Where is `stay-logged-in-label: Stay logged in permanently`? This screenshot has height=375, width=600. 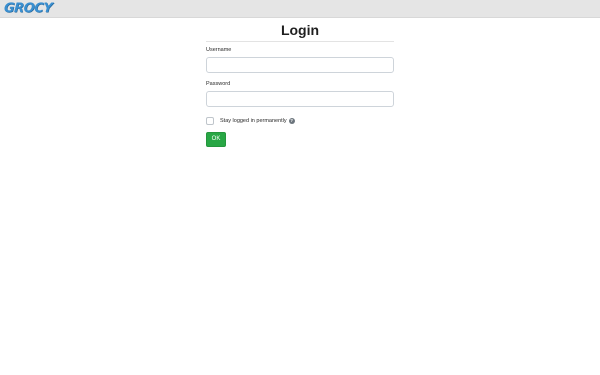 stay-logged-in-label: Stay logged in permanently is located at coordinates (253, 121).